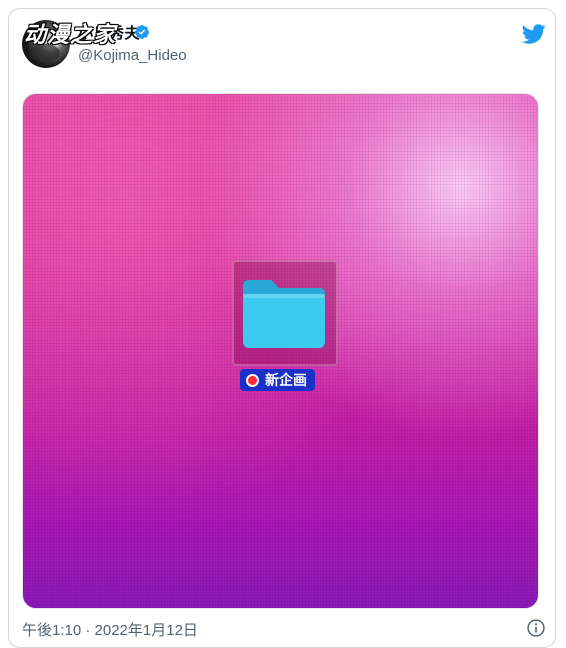 Image resolution: width=566 pixels, height=648 pixels. I want to click on watermark: 动漫之家, so click(70, 35).